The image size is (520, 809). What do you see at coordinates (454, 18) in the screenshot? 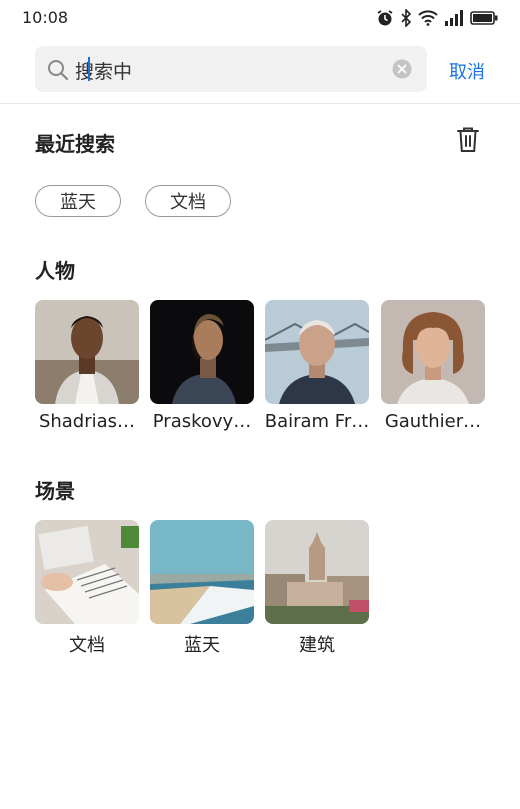
I see `signal-icon` at bounding box center [454, 18].